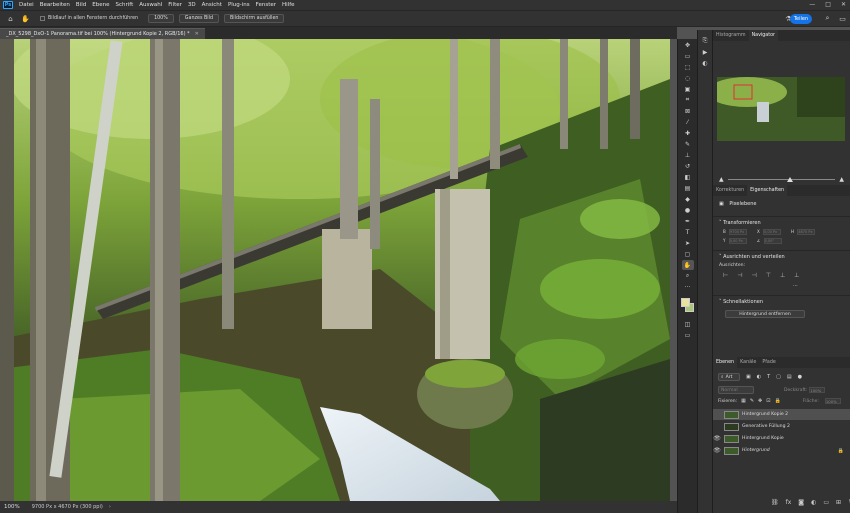  I want to click on layer-row: Generative Füllung 2, so click(781, 426).